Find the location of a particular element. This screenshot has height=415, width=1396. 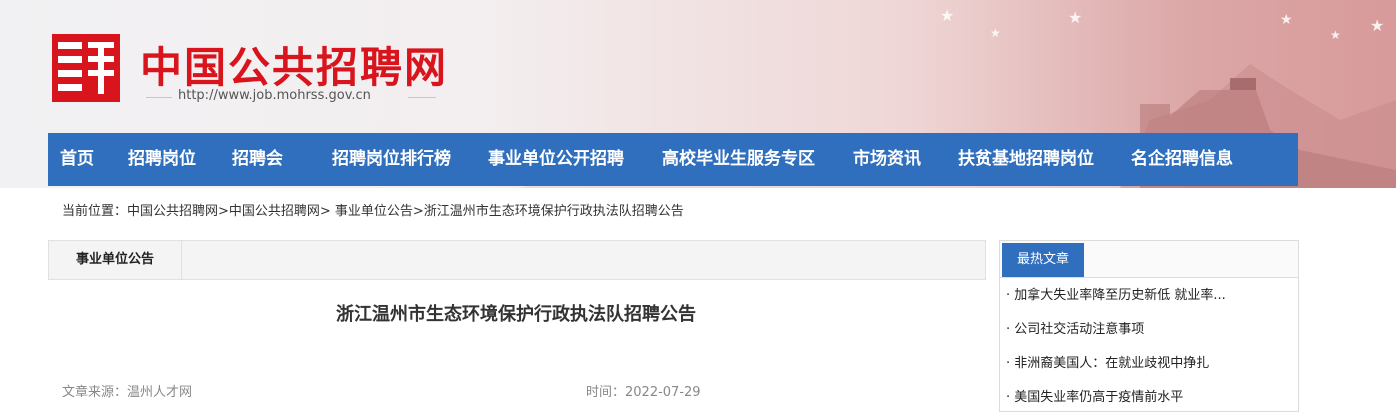

nav-item-job-positions: 招聘岗位 is located at coordinates (162, 159).